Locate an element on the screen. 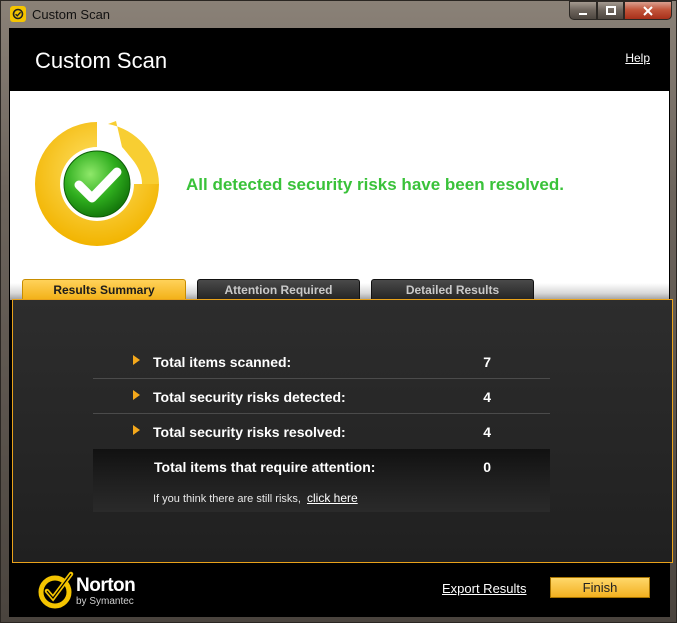 This screenshot has width=677, height=623. attention-label: Total items that require attention: is located at coordinates (265, 467).